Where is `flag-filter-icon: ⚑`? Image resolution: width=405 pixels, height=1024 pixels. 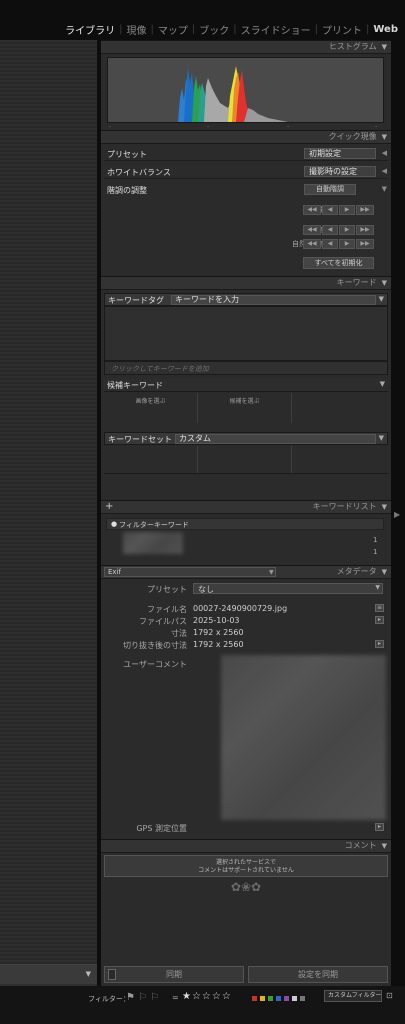 flag-filter-icon: ⚑ is located at coordinates (130, 997).